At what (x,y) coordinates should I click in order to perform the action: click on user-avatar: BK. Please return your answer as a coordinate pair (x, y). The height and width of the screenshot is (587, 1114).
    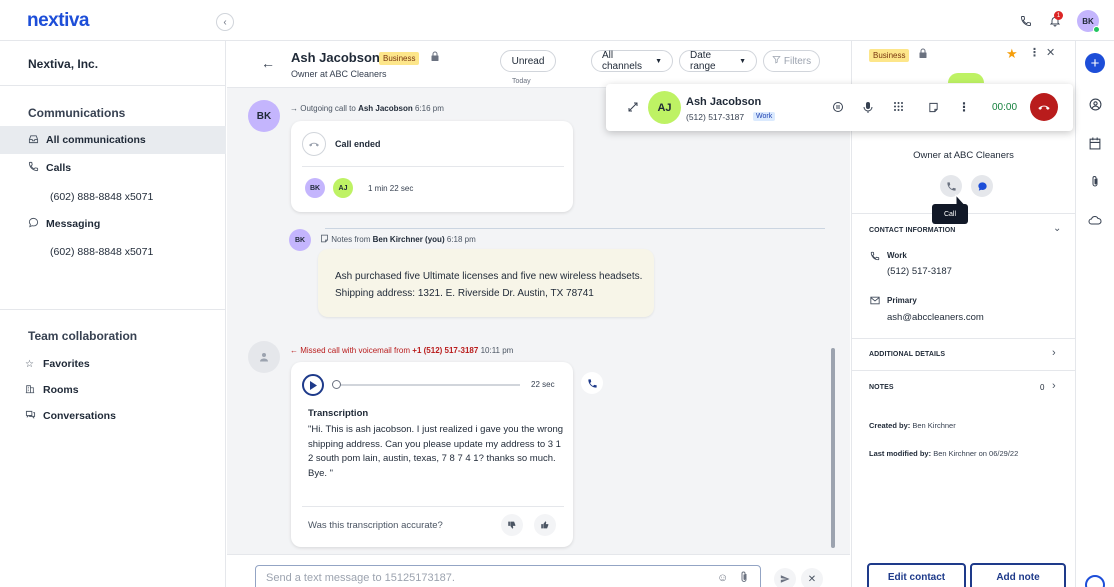
    Looking at the image, I should click on (1088, 21).